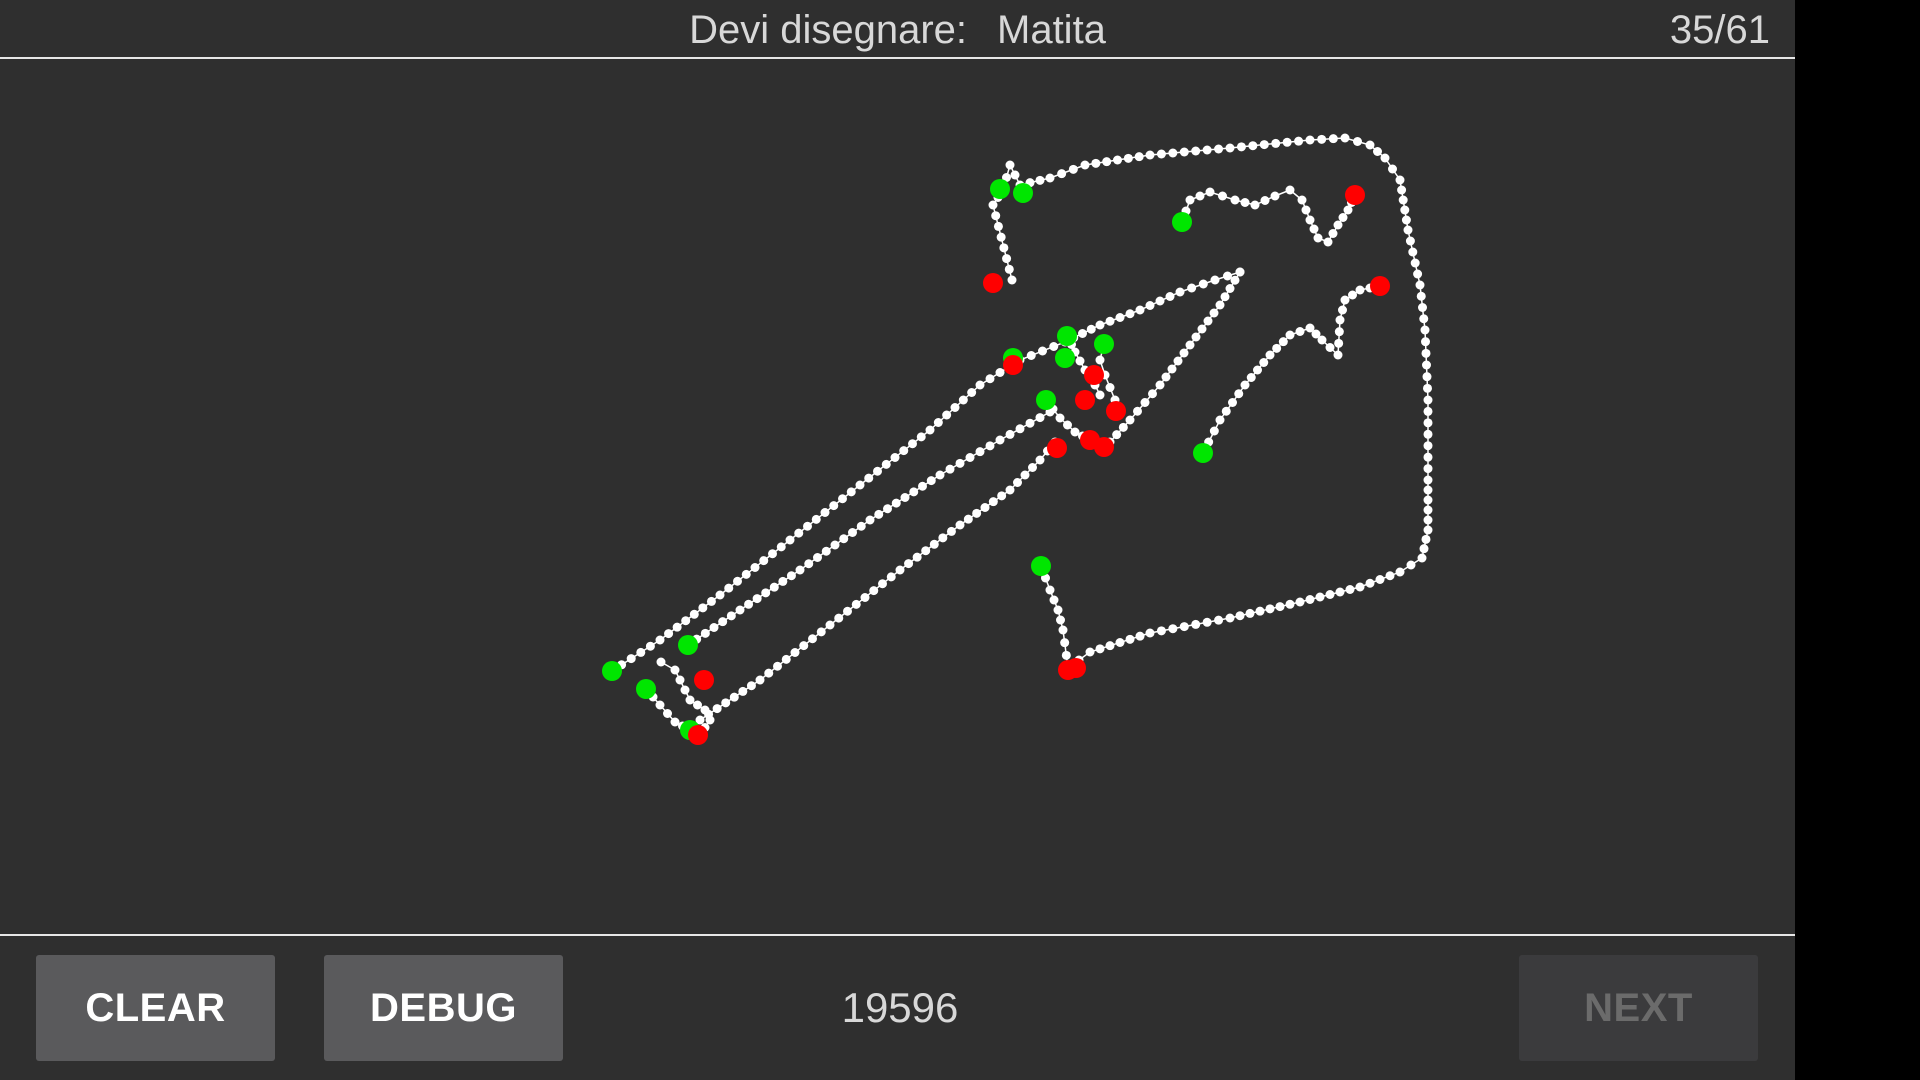 Image resolution: width=1920 pixels, height=1080 pixels. Describe the element at coordinates (1638, 1008) in the screenshot. I see `next-button: NEXT` at that location.